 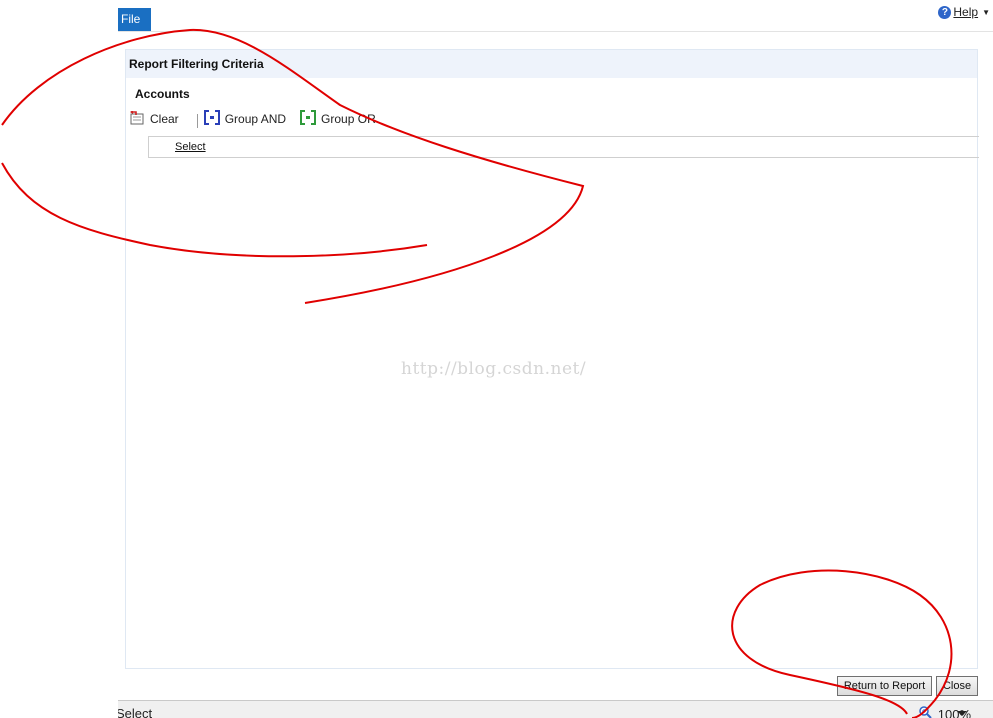 I want to click on status-text: Select, so click(x=135, y=712).